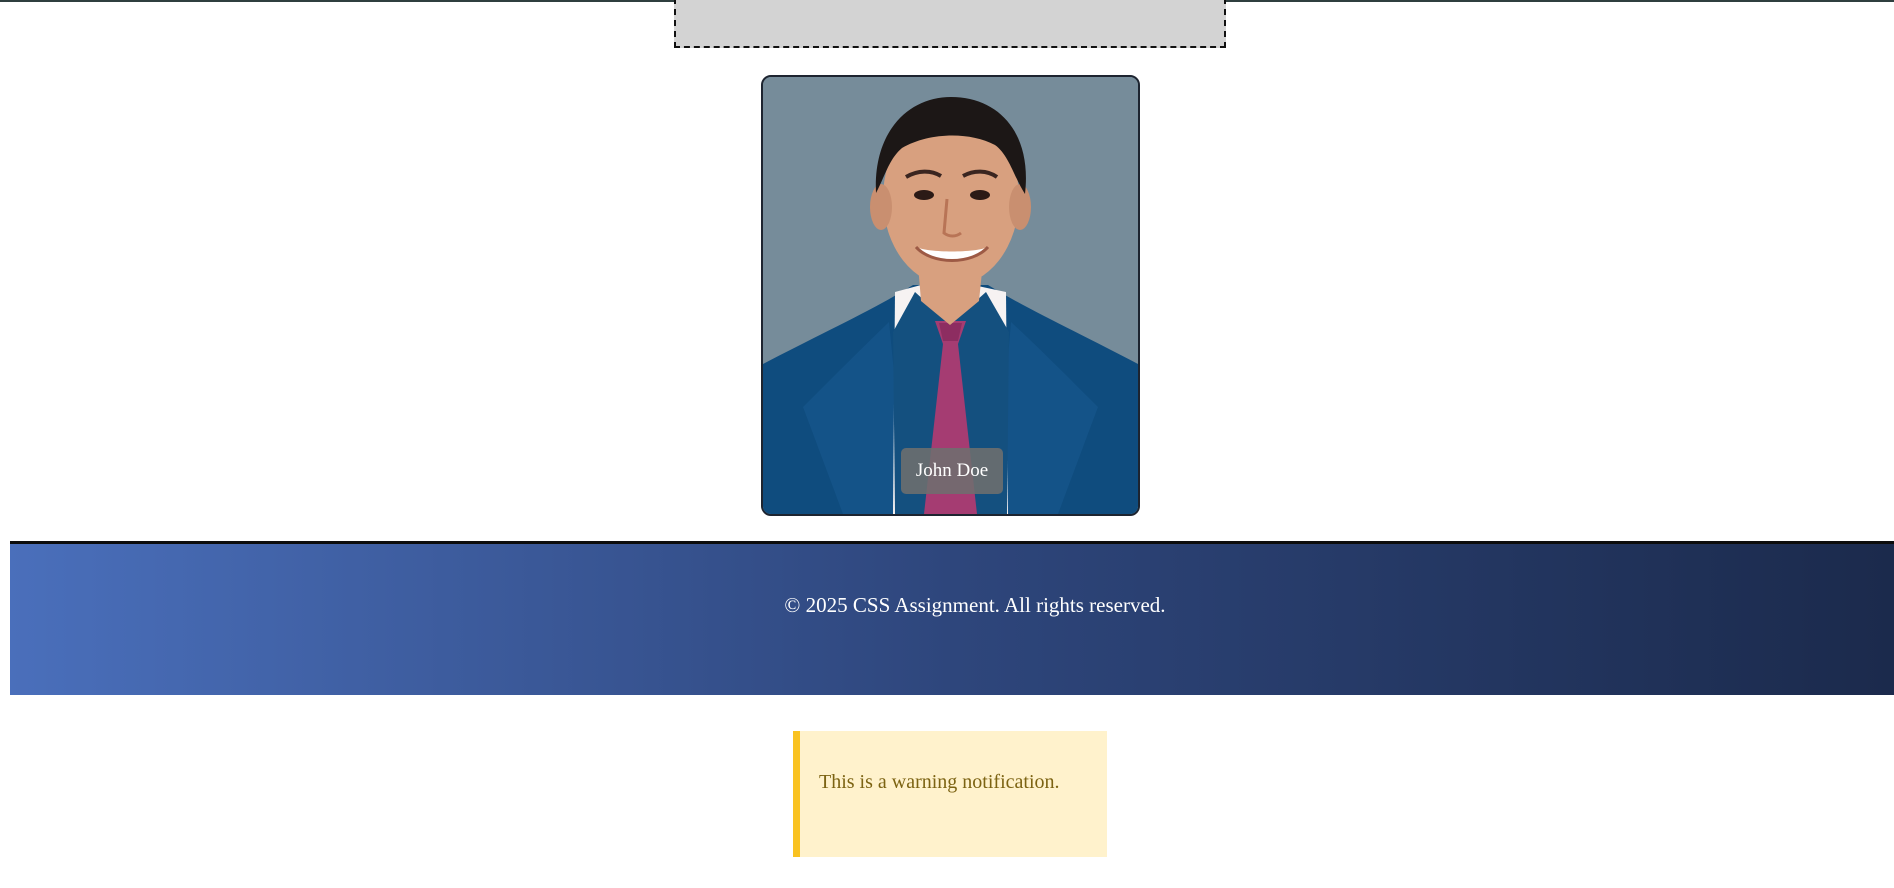 This screenshot has width=1894, height=888. Describe the element at coordinates (952, 471) in the screenshot. I see `profile-name-badge: John Doe` at that location.